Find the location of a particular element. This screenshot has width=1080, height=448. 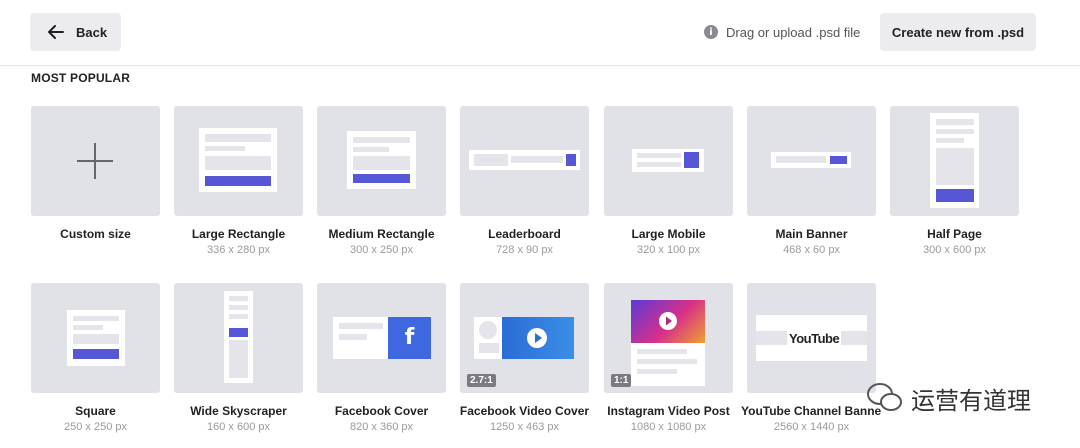

template-thumbnail: YouTube is located at coordinates (811, 338).